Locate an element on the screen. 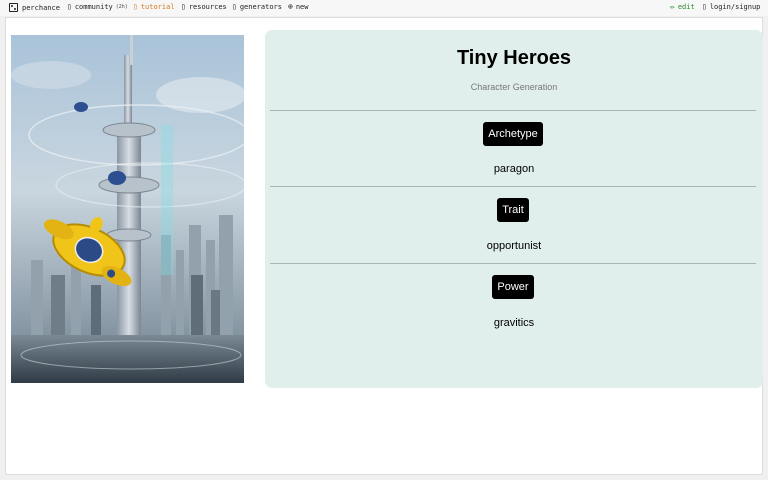 The width and height of the screenshot is (768, 480). power-button: Power is located at coordinates (513, 287).